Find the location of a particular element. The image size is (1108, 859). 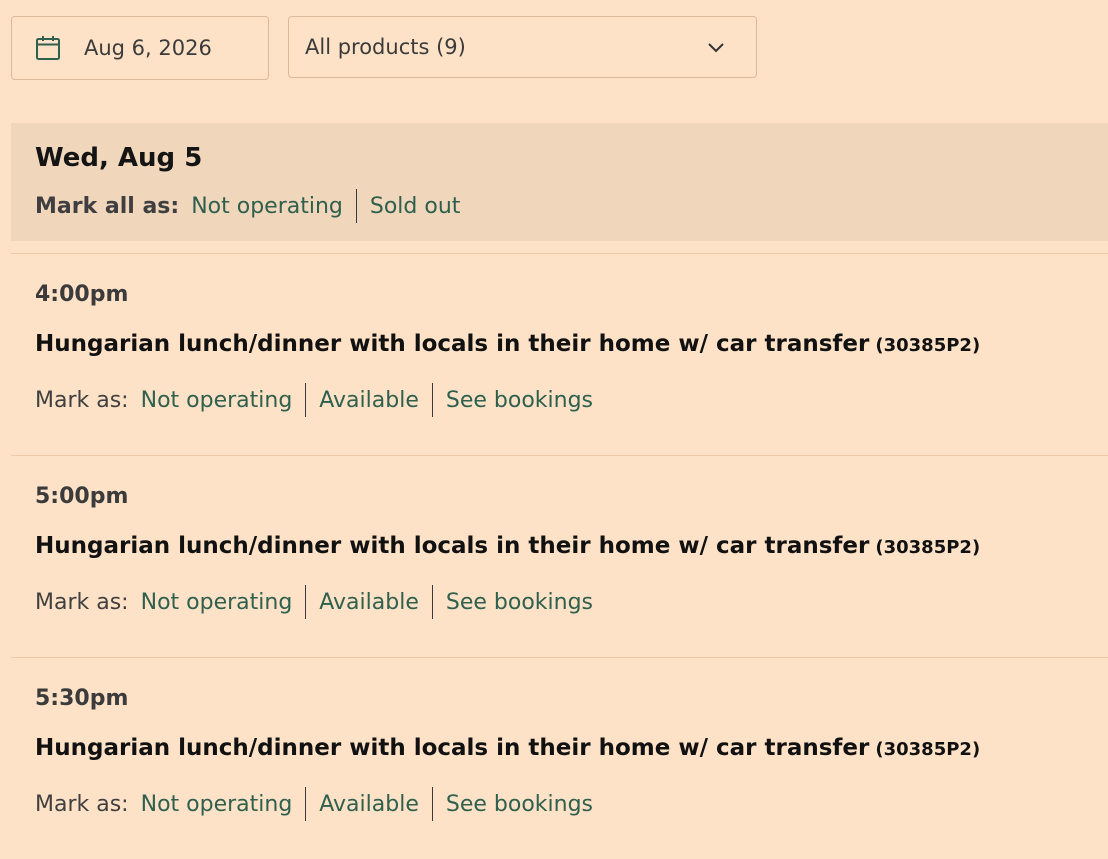

chevron-down-icon is located at coordinates (716, 47).